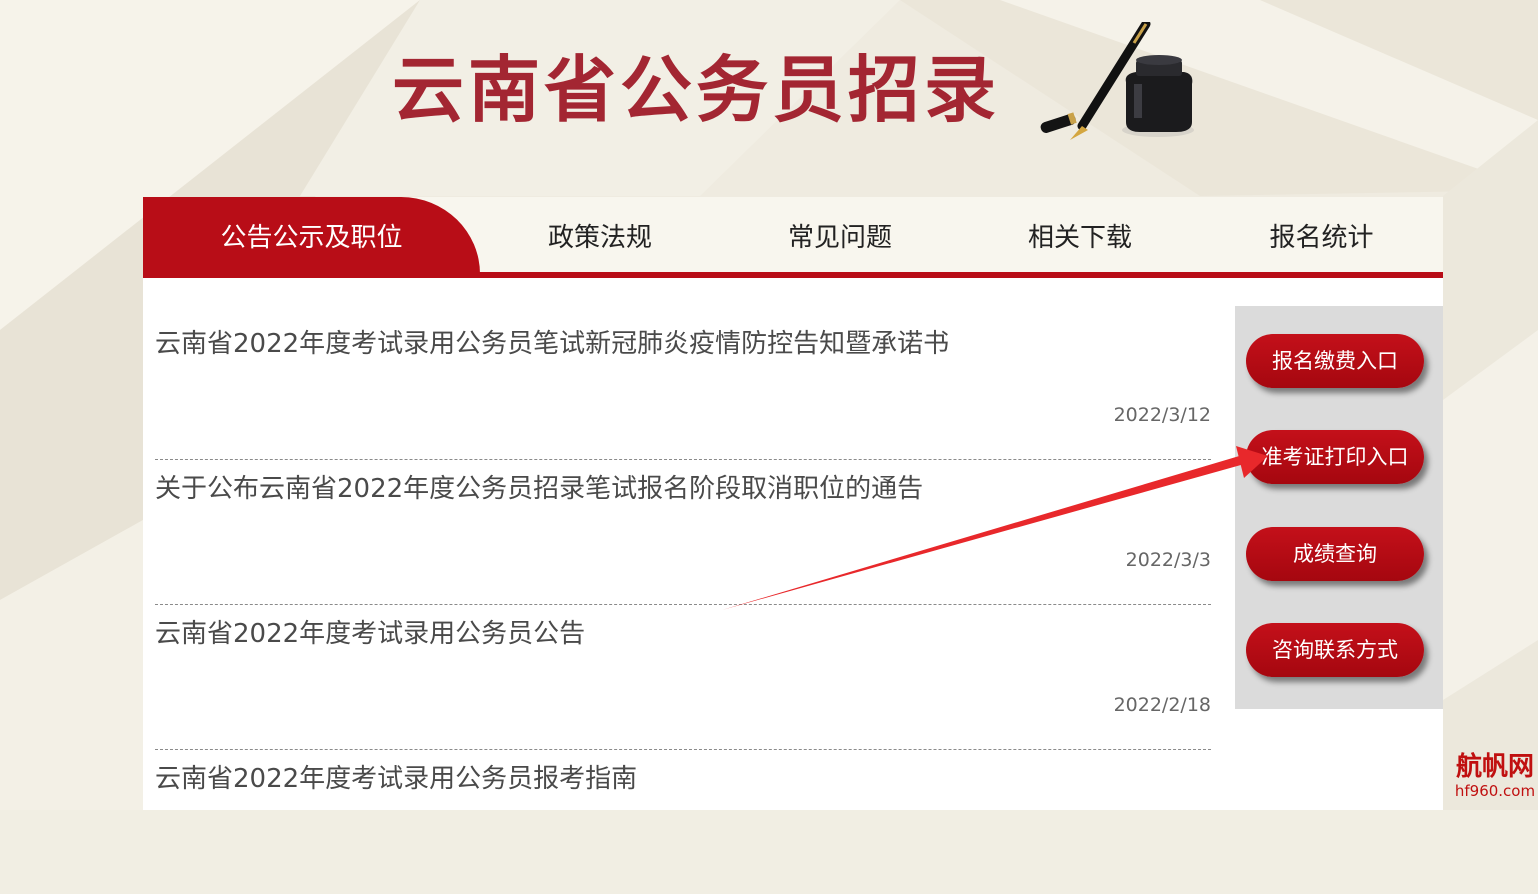 This screenshot has width=1538, height=894. I want to click on site-title: 云南省公务员招录, so click(696, 90).